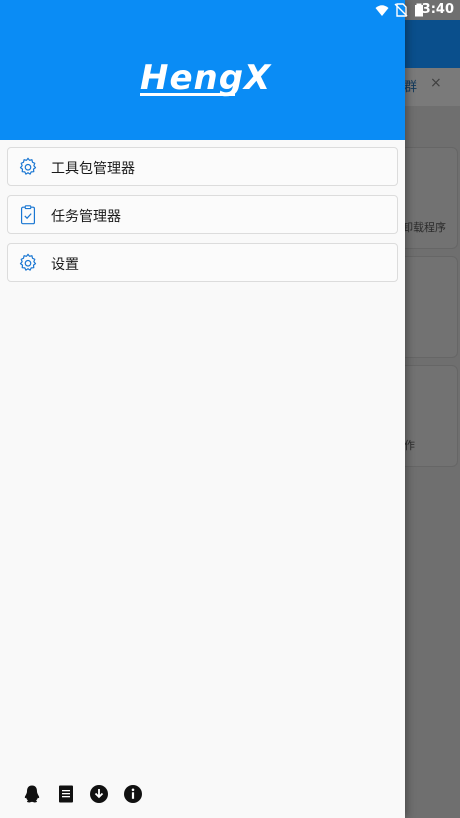 The width and height of the screenshot is (460, 818). What do you see at coordinates (28, 215) in the screenshot?
I see `clipboard-check-icon` at bounding box center [28, 215].